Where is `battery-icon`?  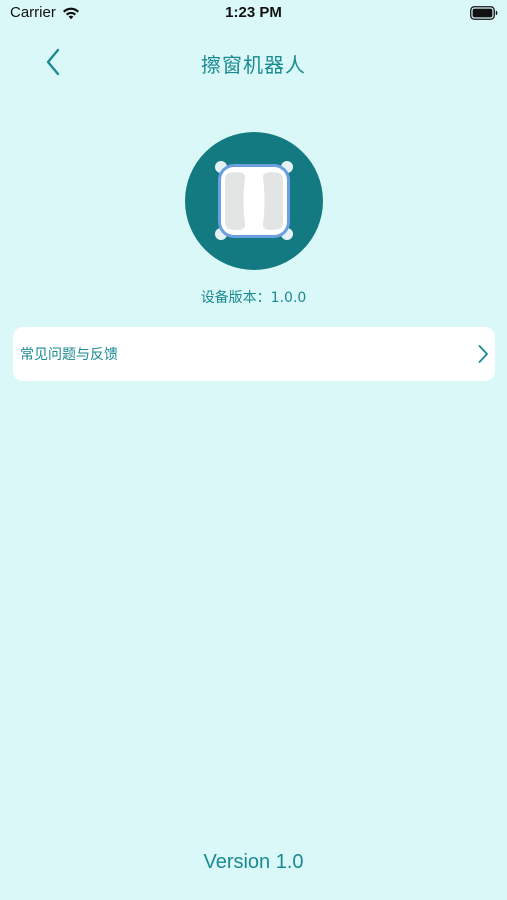
battery-icon is located at coordinates (484, 13).